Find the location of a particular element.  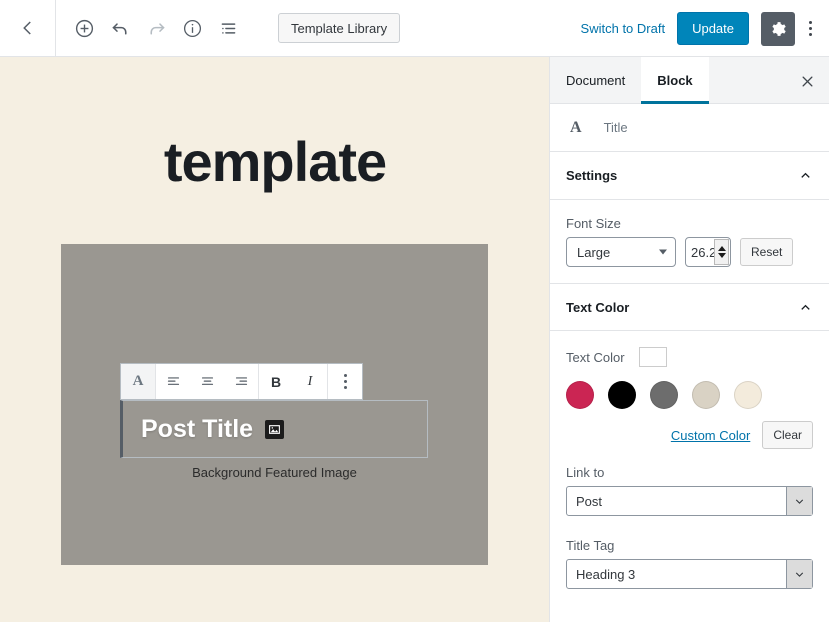

selected-block-name: Title is located at coordinates (615, 127).